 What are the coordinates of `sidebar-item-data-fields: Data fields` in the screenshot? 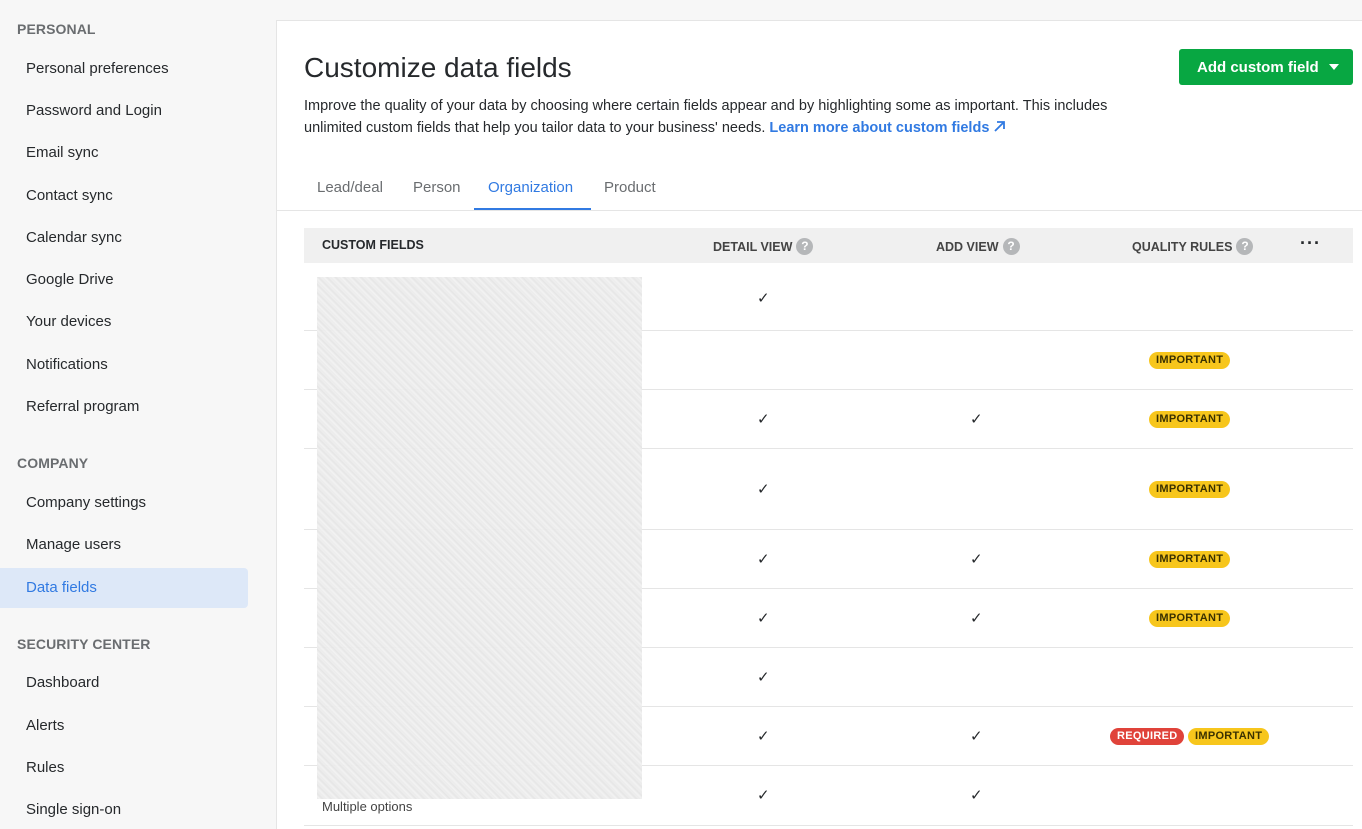 It's located at (61, 588).